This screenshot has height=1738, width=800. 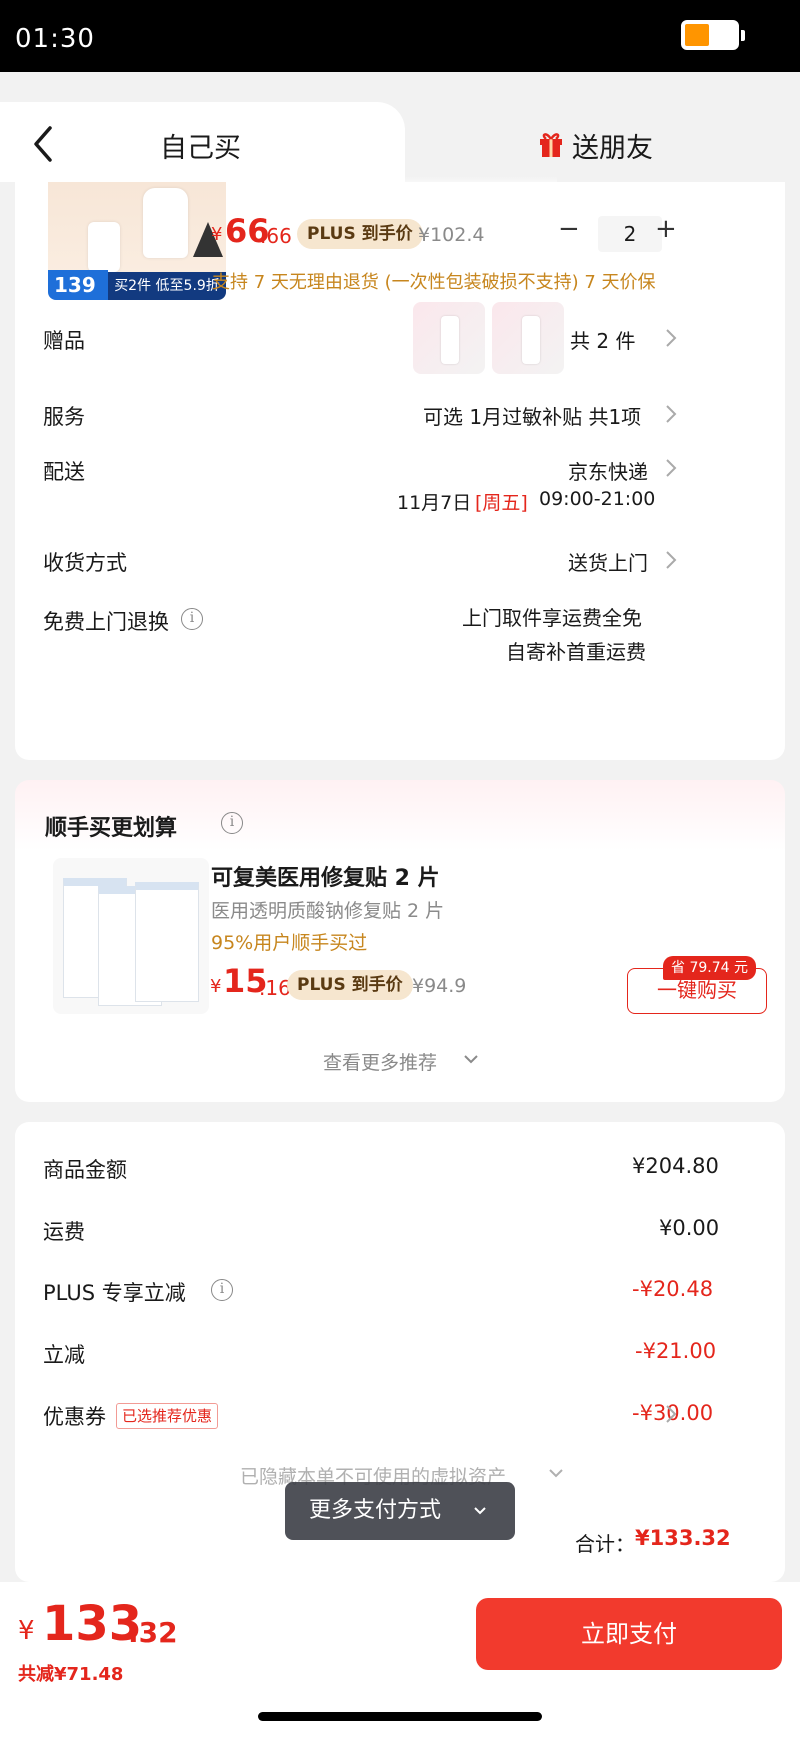 What do you see at coordinates (676, 1351) in the screenshot?
I see `summary-instant-discount-value: -¥21.00` at bounding box center [676, 1351].